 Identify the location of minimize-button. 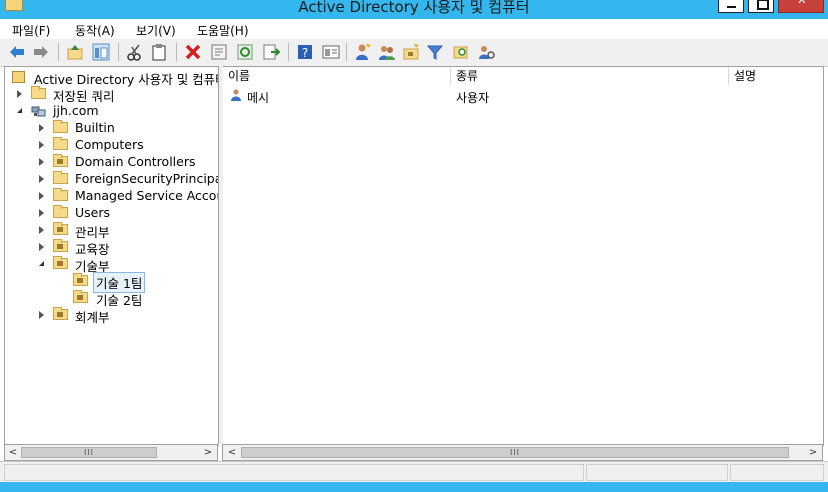
(731, 6).